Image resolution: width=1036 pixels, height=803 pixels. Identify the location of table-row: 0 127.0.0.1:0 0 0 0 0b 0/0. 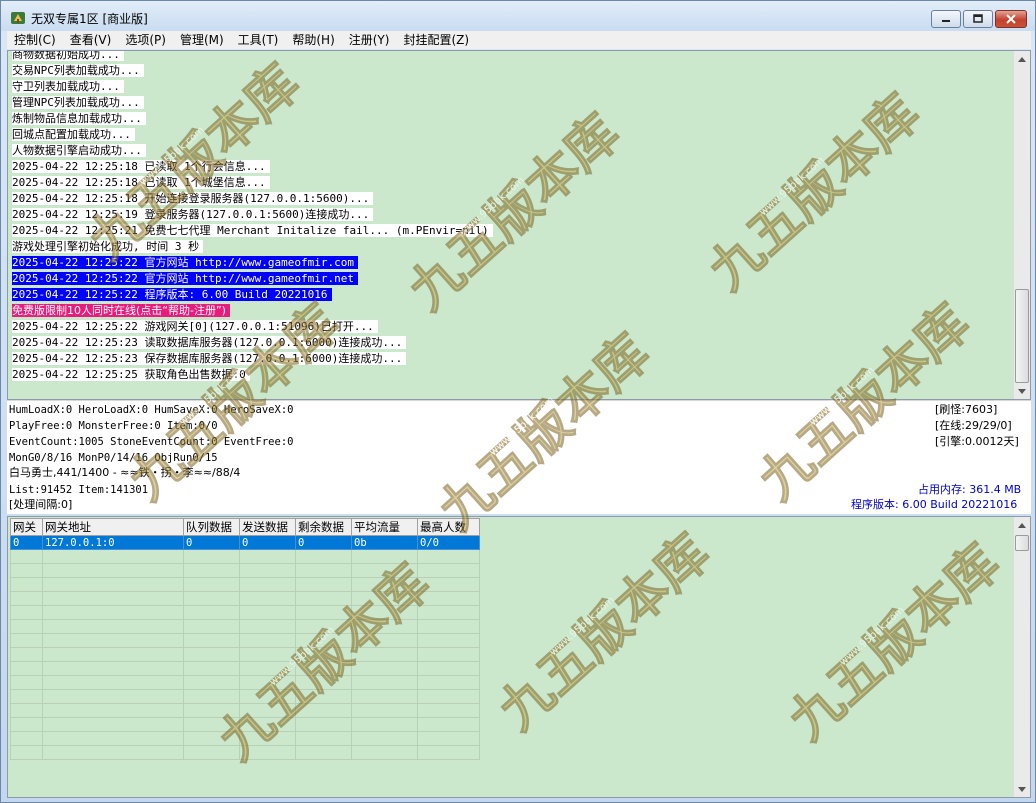
(245, 542).